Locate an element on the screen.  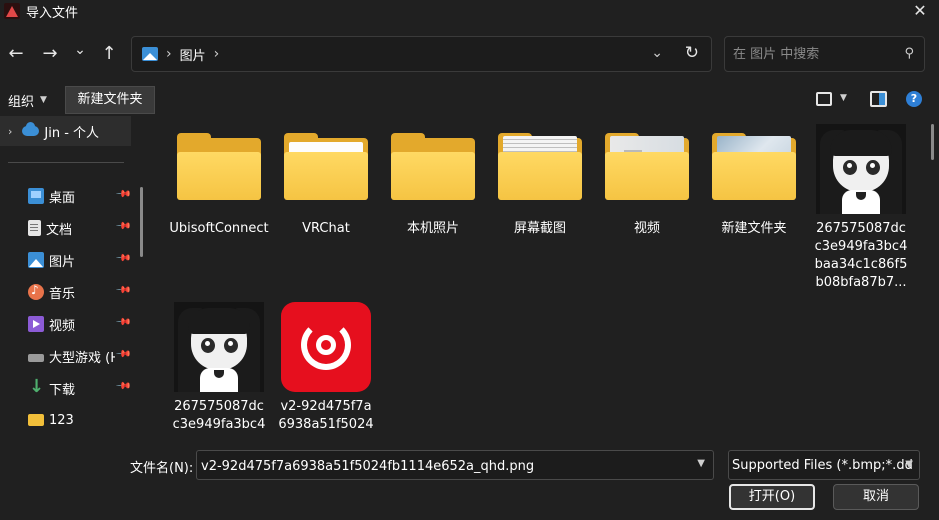
content-scrollbar is located at coordinates (932, 142).